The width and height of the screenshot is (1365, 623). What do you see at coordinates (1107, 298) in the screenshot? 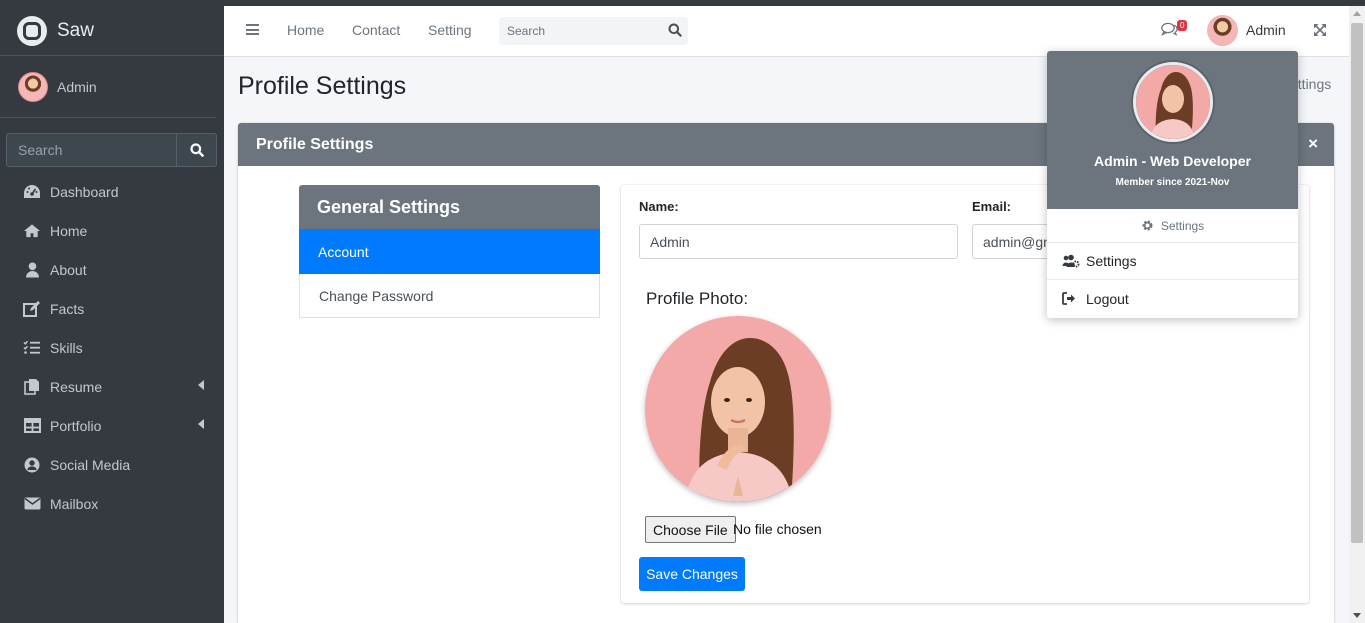
I see `dropdown-item-label: Logout` at bounding box center [1107, 298].